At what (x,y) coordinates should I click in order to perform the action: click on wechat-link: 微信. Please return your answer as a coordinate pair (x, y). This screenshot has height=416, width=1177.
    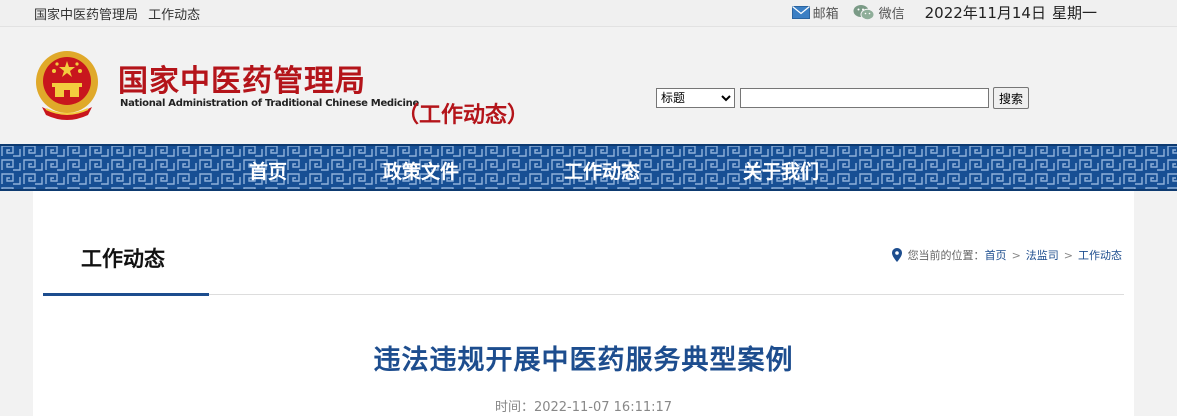
    Looking at the image, I should click on (879, 12).